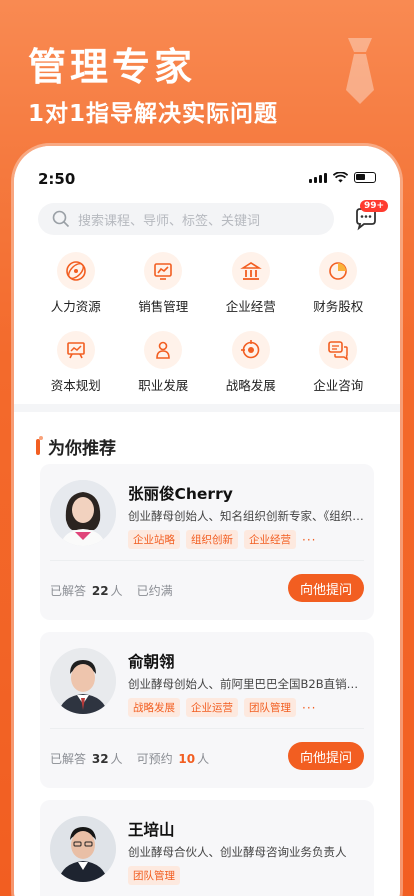  Describe the element at coordinates (250, 306) in the screenshot. I see `category-label: 企业经营` at that location.